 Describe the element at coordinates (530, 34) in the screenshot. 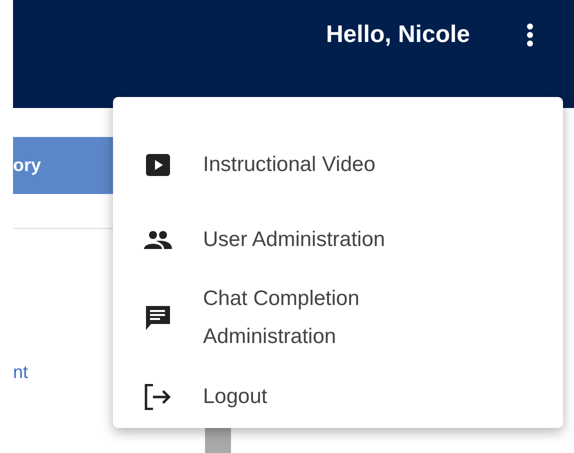

I see `more-options-icon` at that location.